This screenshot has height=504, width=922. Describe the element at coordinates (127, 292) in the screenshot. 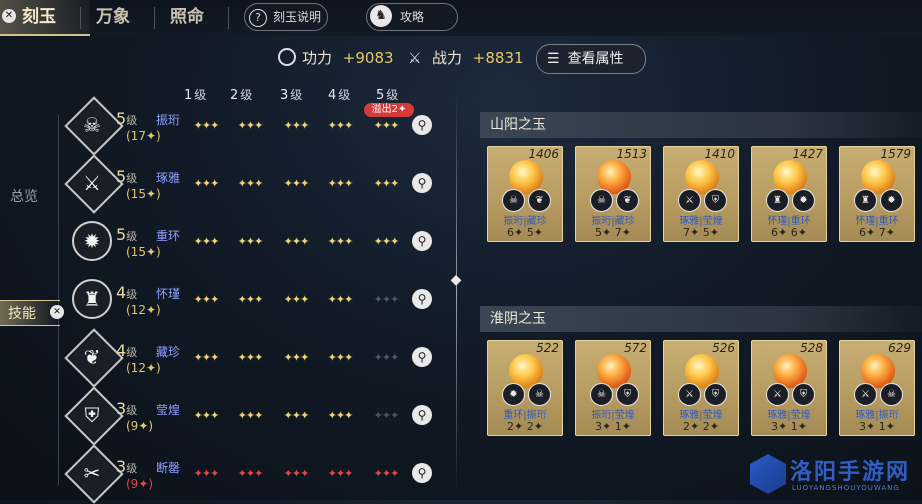

I see `skill-level: 4级` at that location.